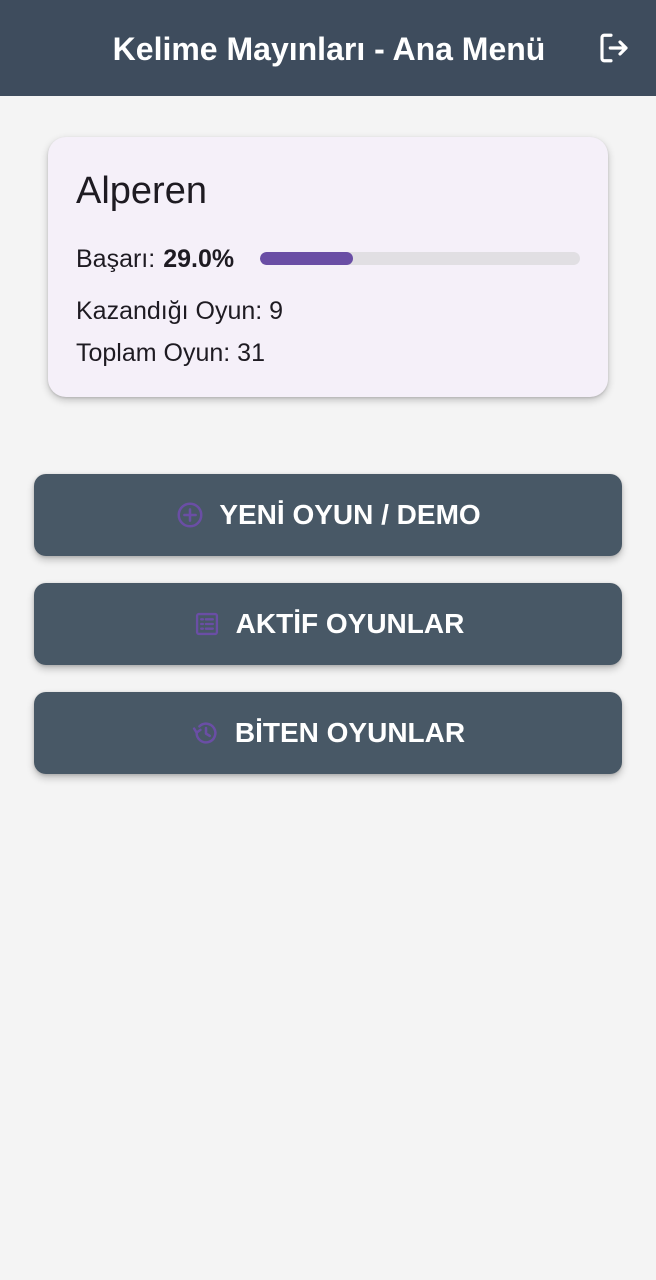 This screenshot has height=1280, width=656. I want to click on new-game-button: YENİ OYUN / DEMO, so click(328, 515).